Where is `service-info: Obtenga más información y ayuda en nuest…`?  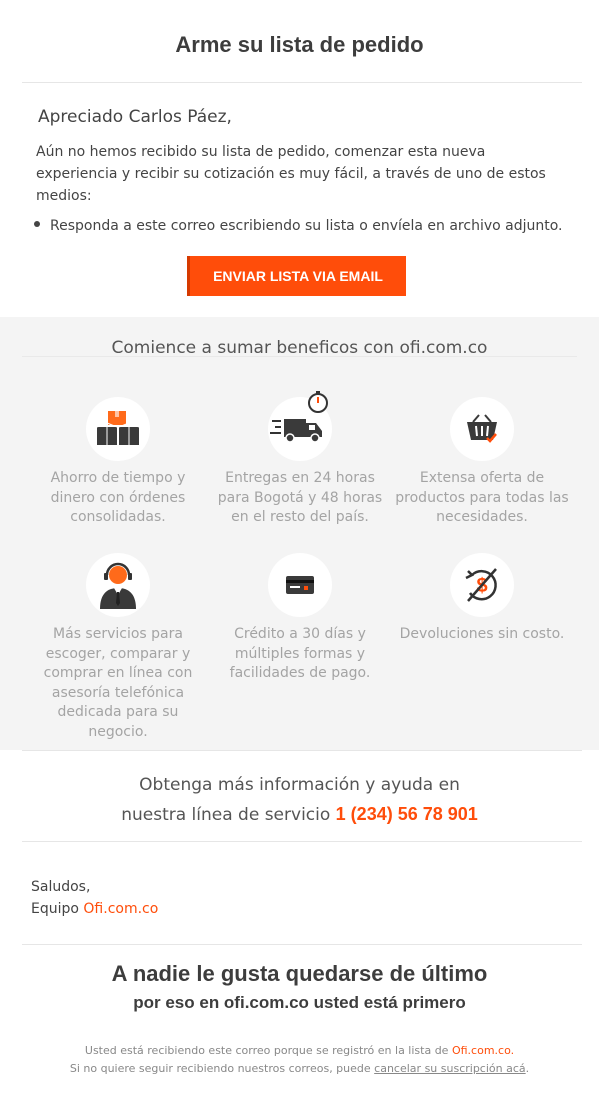
service-info: Obtenga más información y ayuda en nuest… is located at coordinates (299, 800).